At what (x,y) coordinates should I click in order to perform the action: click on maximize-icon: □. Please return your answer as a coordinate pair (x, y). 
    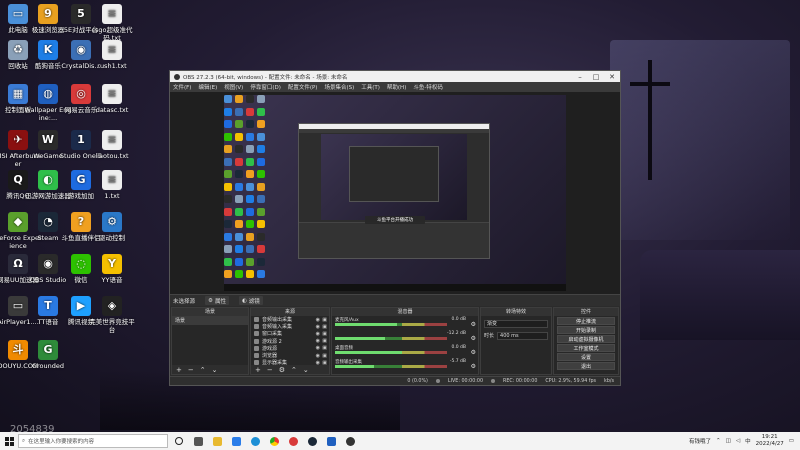
    Looking at the image, I should click on (596, 76).